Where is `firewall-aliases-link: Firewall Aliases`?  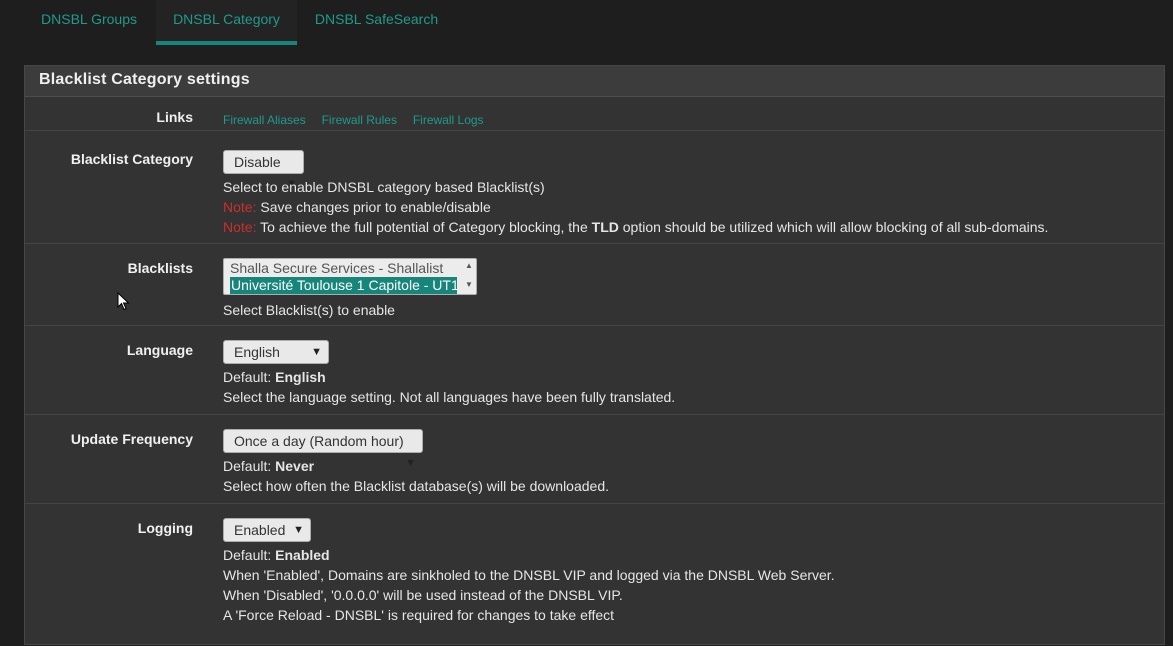
firewall-aliases-link: Firewall Aliases is located at coordinates (264, 120).